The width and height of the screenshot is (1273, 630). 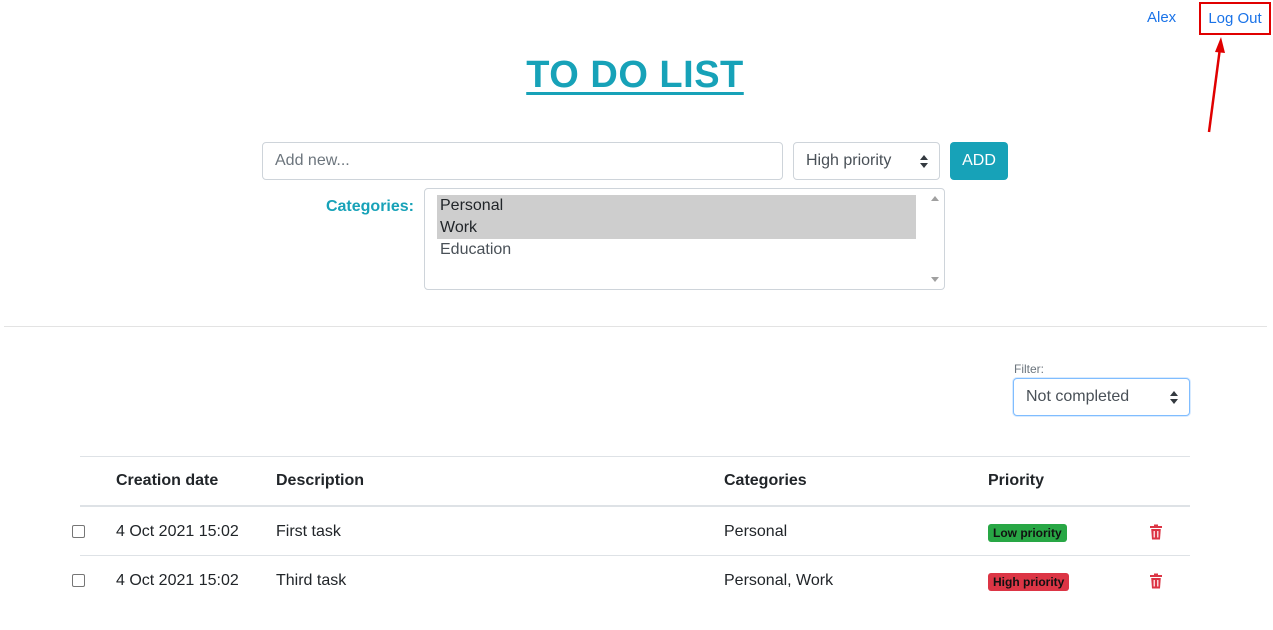 What do you see at coordinates (369, 206) in the screenshot?
I see `categories-label: Categories:` at bounding box center [369, 206].